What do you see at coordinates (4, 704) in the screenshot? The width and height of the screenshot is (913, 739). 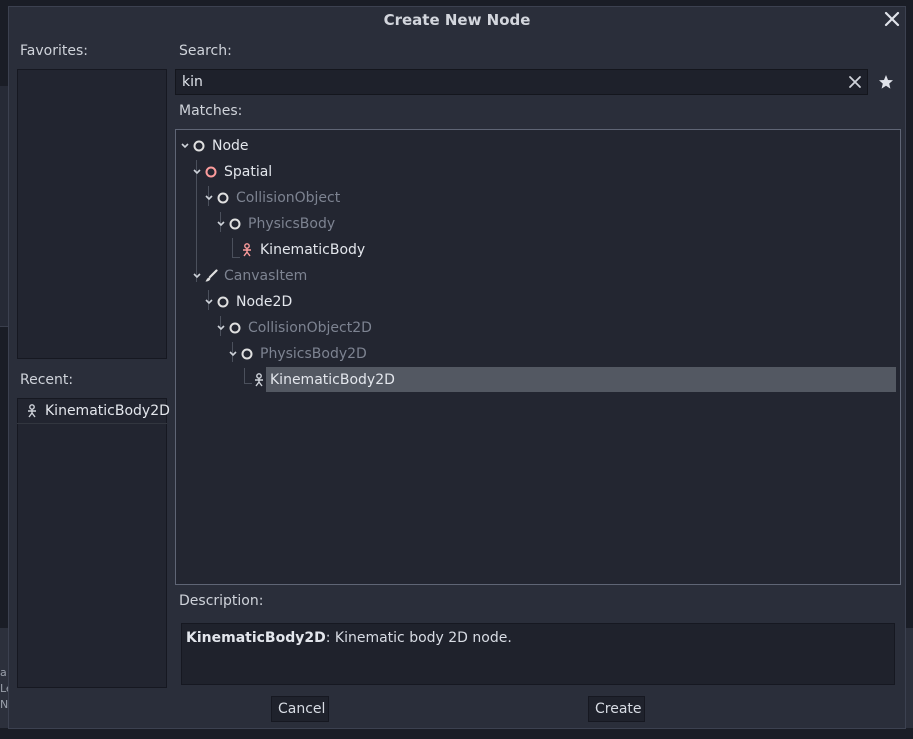 I see `editor-bottom-text-3: N` at bounding box center [4, 704].